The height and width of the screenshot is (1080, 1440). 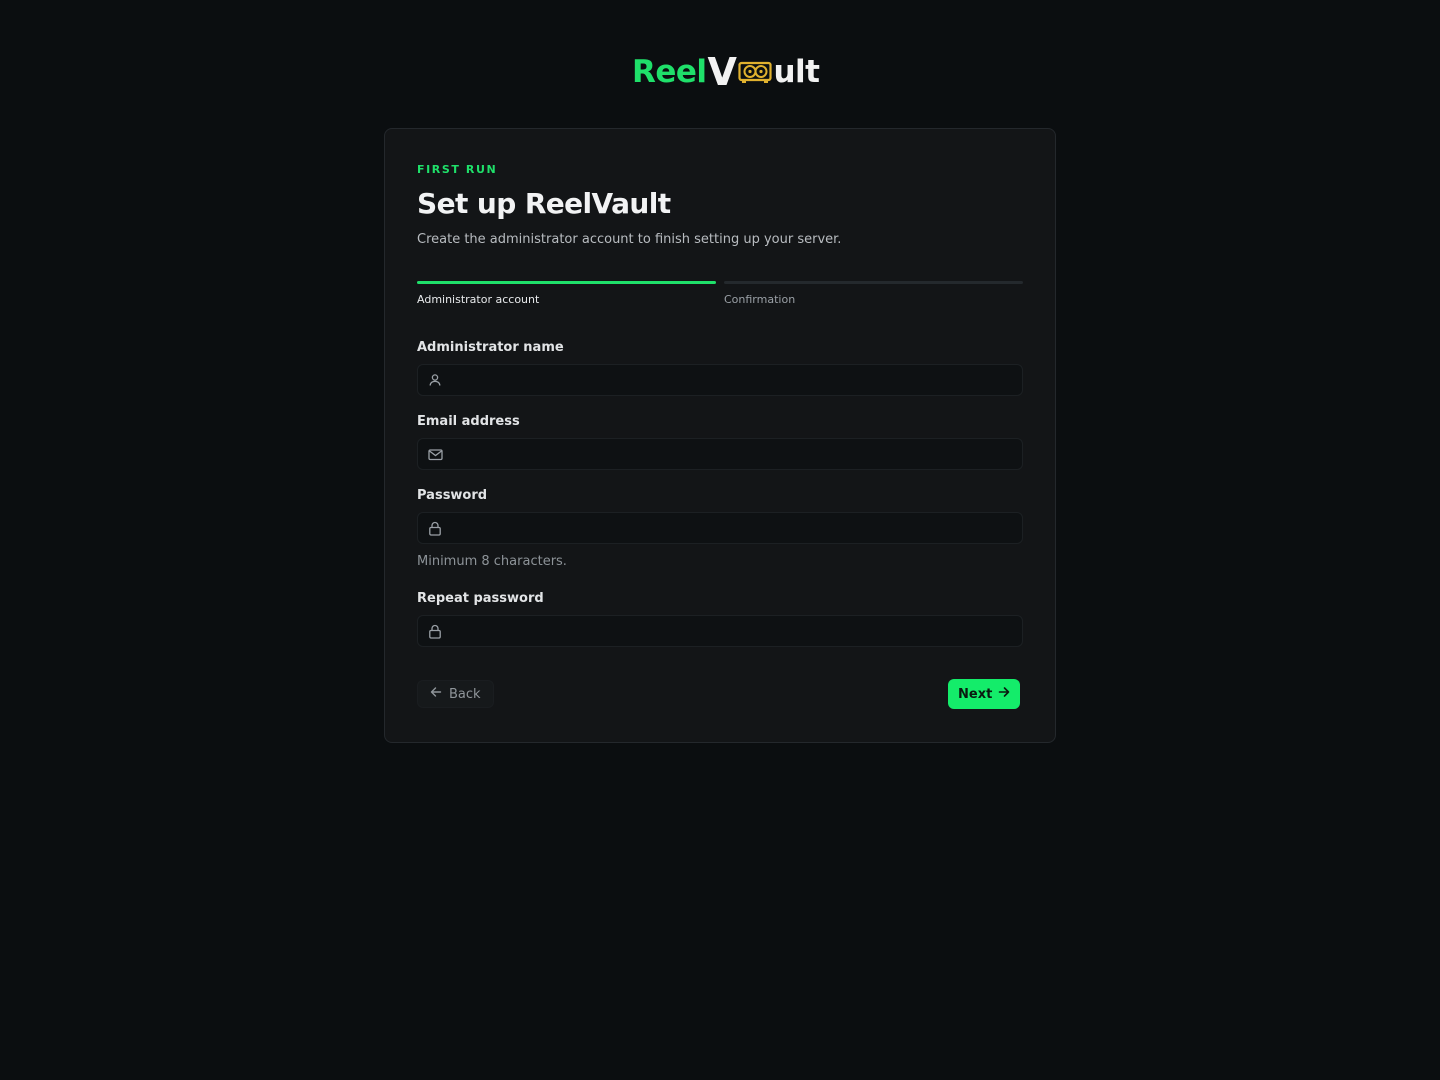 What do you see at coordinates (436, 694) in the screenshot?
I see `arrow-left-icon` at bounding box center [436, 694].